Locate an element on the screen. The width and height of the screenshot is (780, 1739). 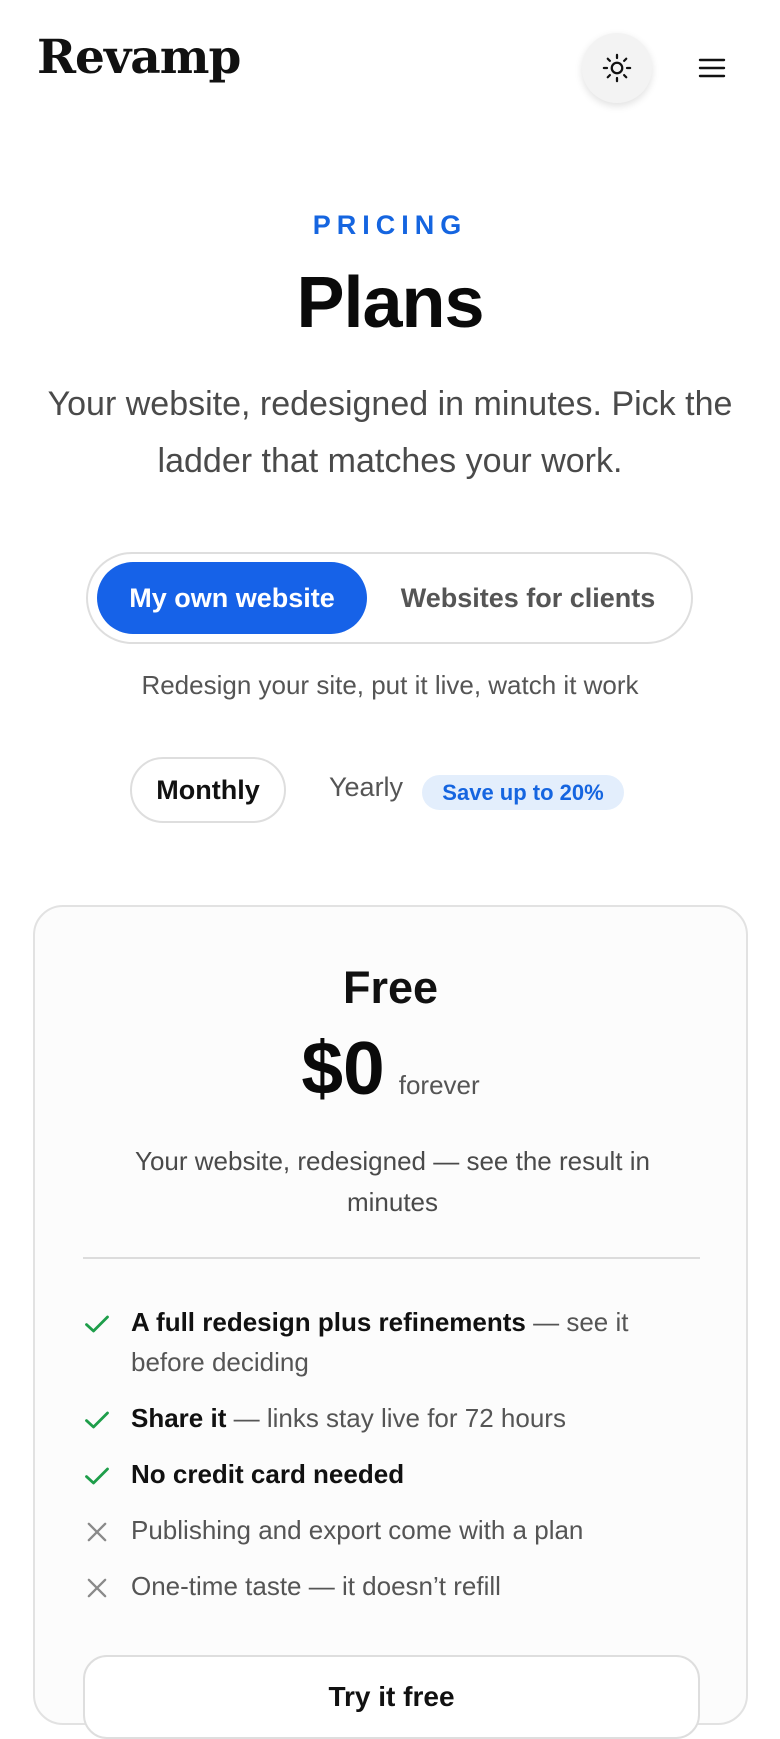
list-item: No credit card needed is located at coordinates (391, 1474).